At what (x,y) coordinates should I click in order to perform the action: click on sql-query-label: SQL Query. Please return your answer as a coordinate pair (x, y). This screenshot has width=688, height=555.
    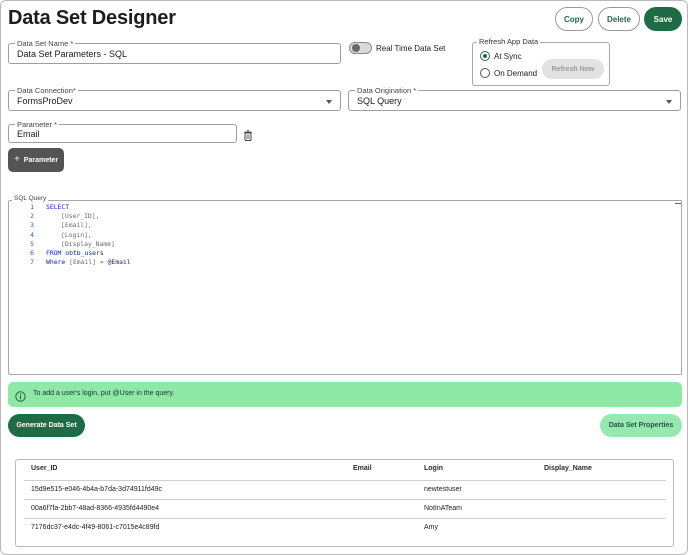
    Looking at the image, I should click on (30, 198).